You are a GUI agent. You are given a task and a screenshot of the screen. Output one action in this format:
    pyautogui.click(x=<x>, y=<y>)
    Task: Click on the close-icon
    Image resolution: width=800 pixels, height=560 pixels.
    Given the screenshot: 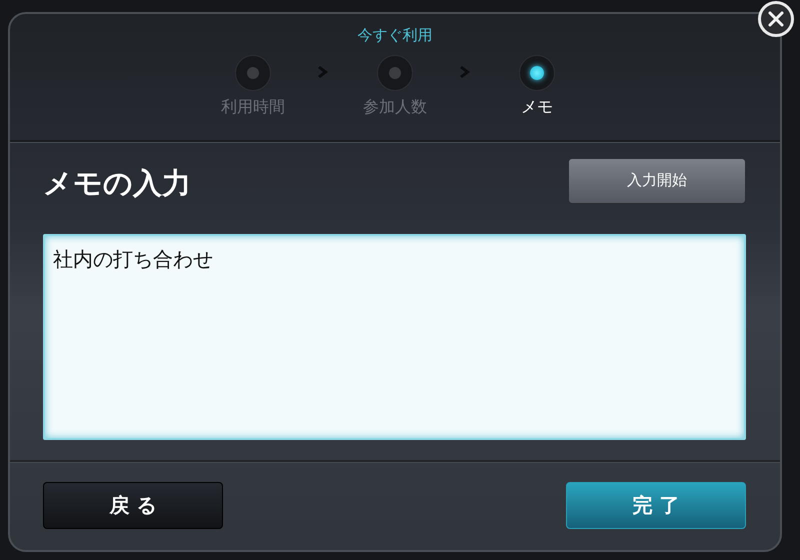 What is the action you would take?
    pyautogui.click(x=776, y=19)
    